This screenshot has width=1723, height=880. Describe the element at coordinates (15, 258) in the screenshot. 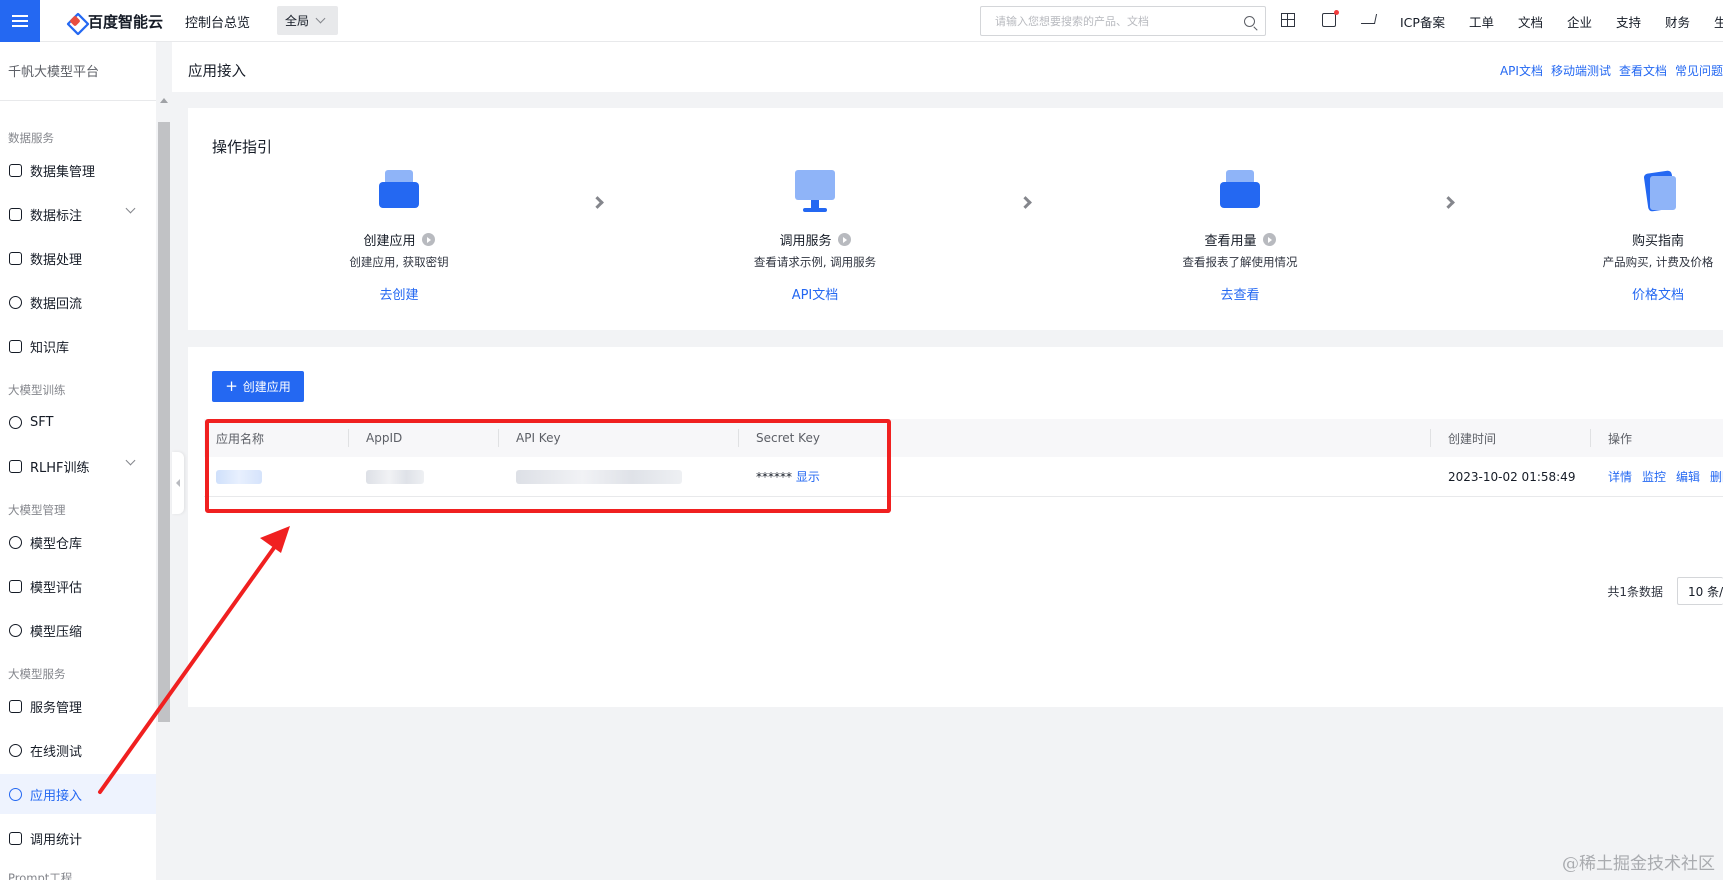

I see `process-icon` at that location.